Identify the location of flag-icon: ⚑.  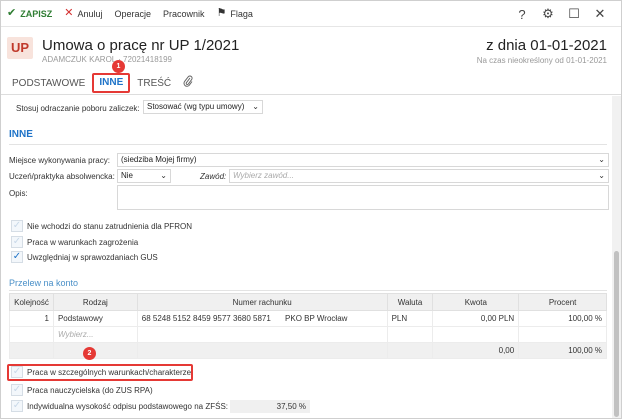
(221, 13).